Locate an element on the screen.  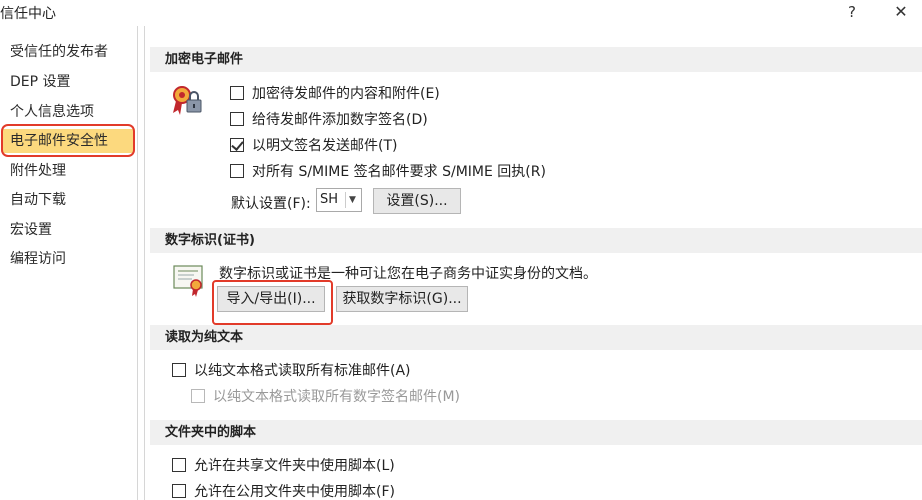
close-button: ✕ is located at coordinates (901, 12).